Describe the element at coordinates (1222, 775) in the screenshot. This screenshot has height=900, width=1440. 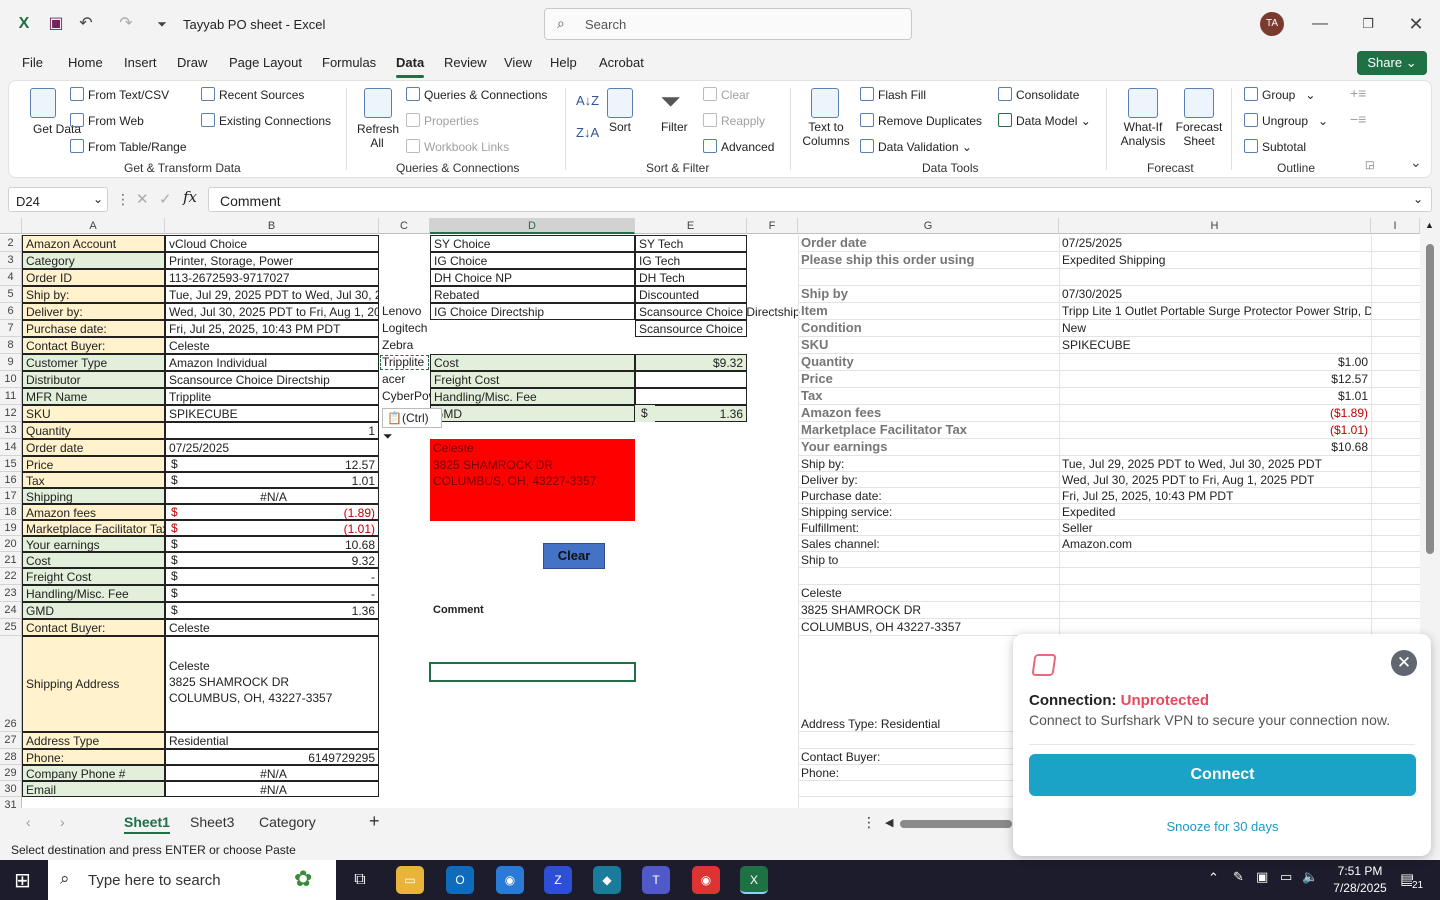
I see `connect-button: Connect` at that location.